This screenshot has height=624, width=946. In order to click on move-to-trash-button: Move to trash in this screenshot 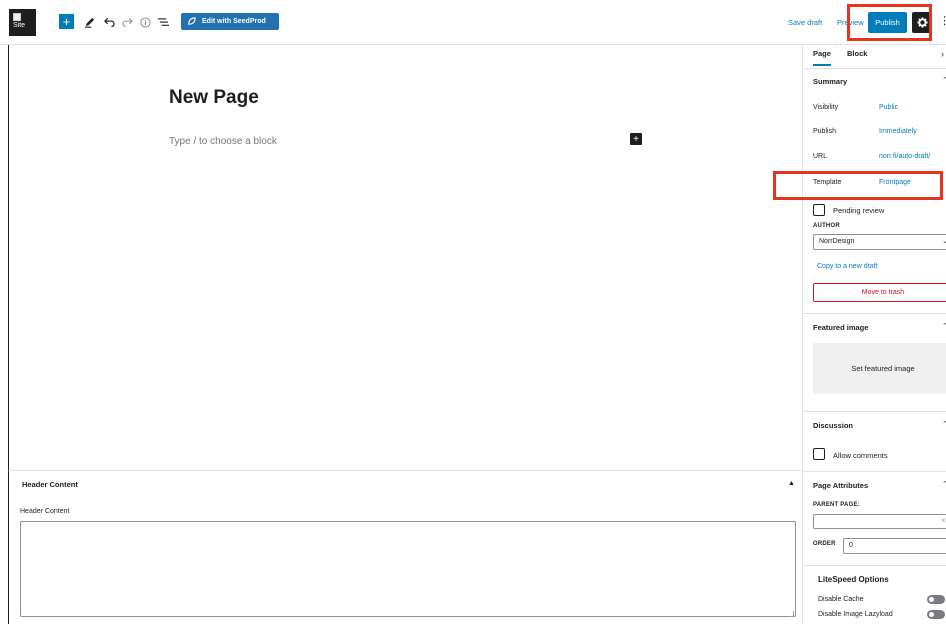, I will do `click(879, 292)`.